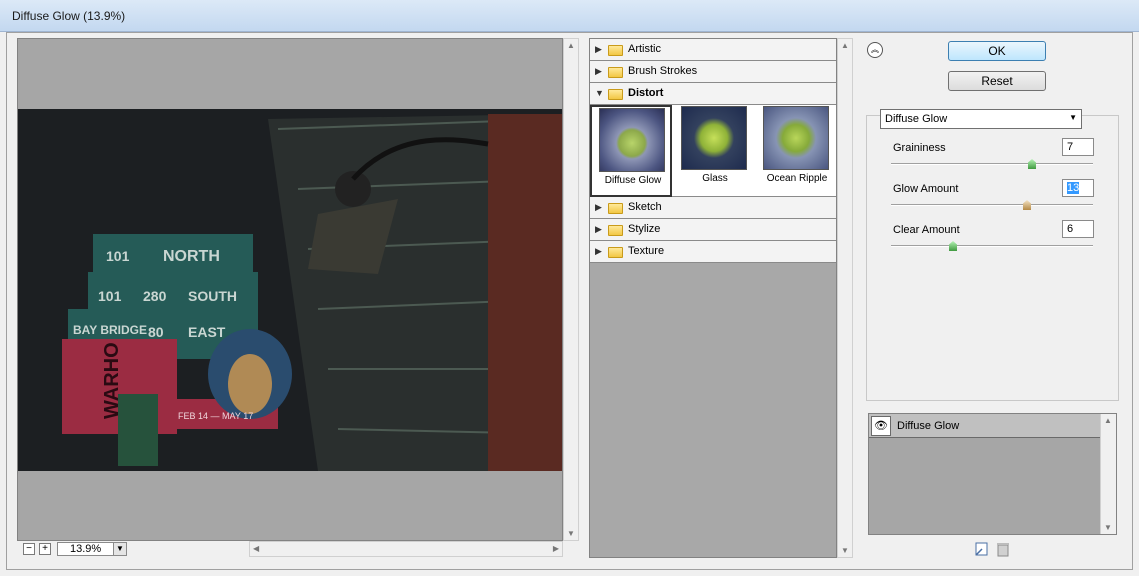 Image resolution: width=1139 pixels, height=576 pixels. I want to click on banner-warhol: WARHO, so click(112, 380).